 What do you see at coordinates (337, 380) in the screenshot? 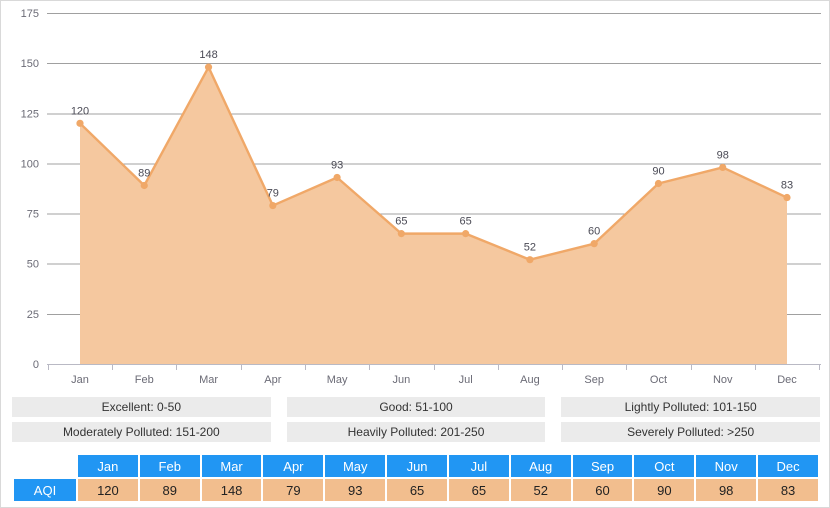
I see `x-axis-tick-label: May` at bounding box center [337, 380].